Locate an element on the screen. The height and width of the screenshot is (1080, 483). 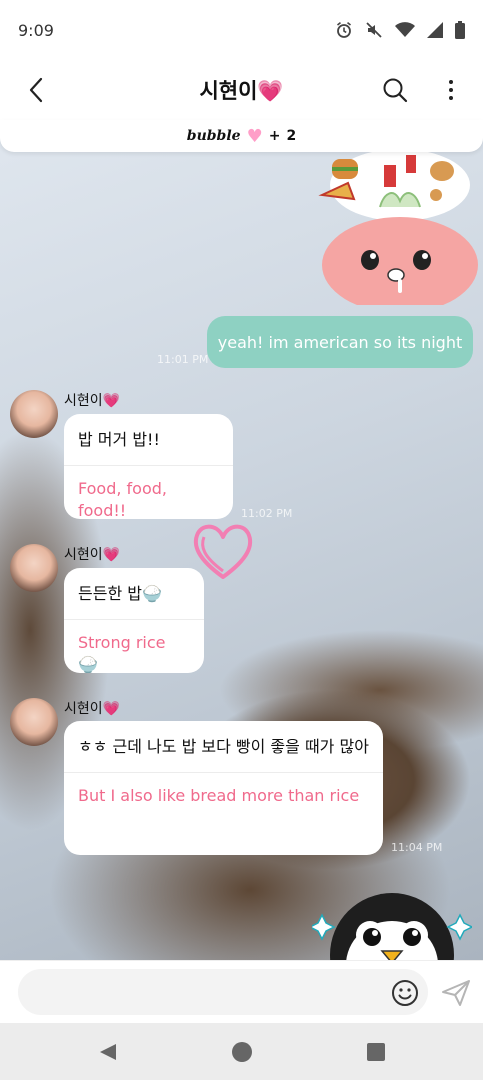
message-translation-text: Strong rice 🍚 is located at coordinates (122, 652).